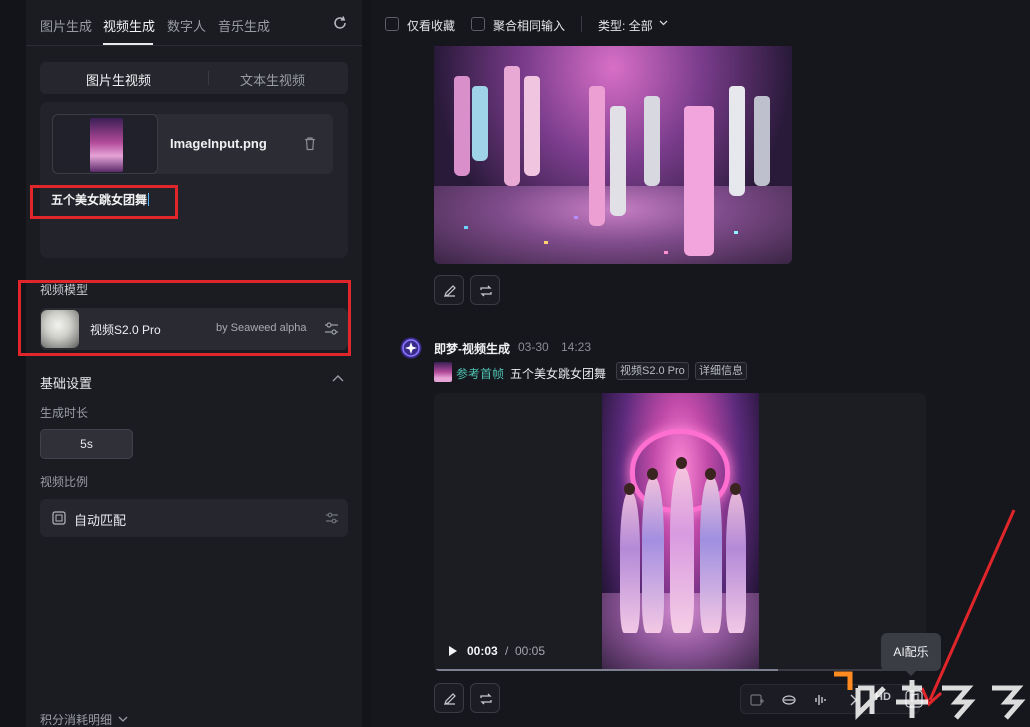  I want to click on frame-extend-icon, so click(757, 700).